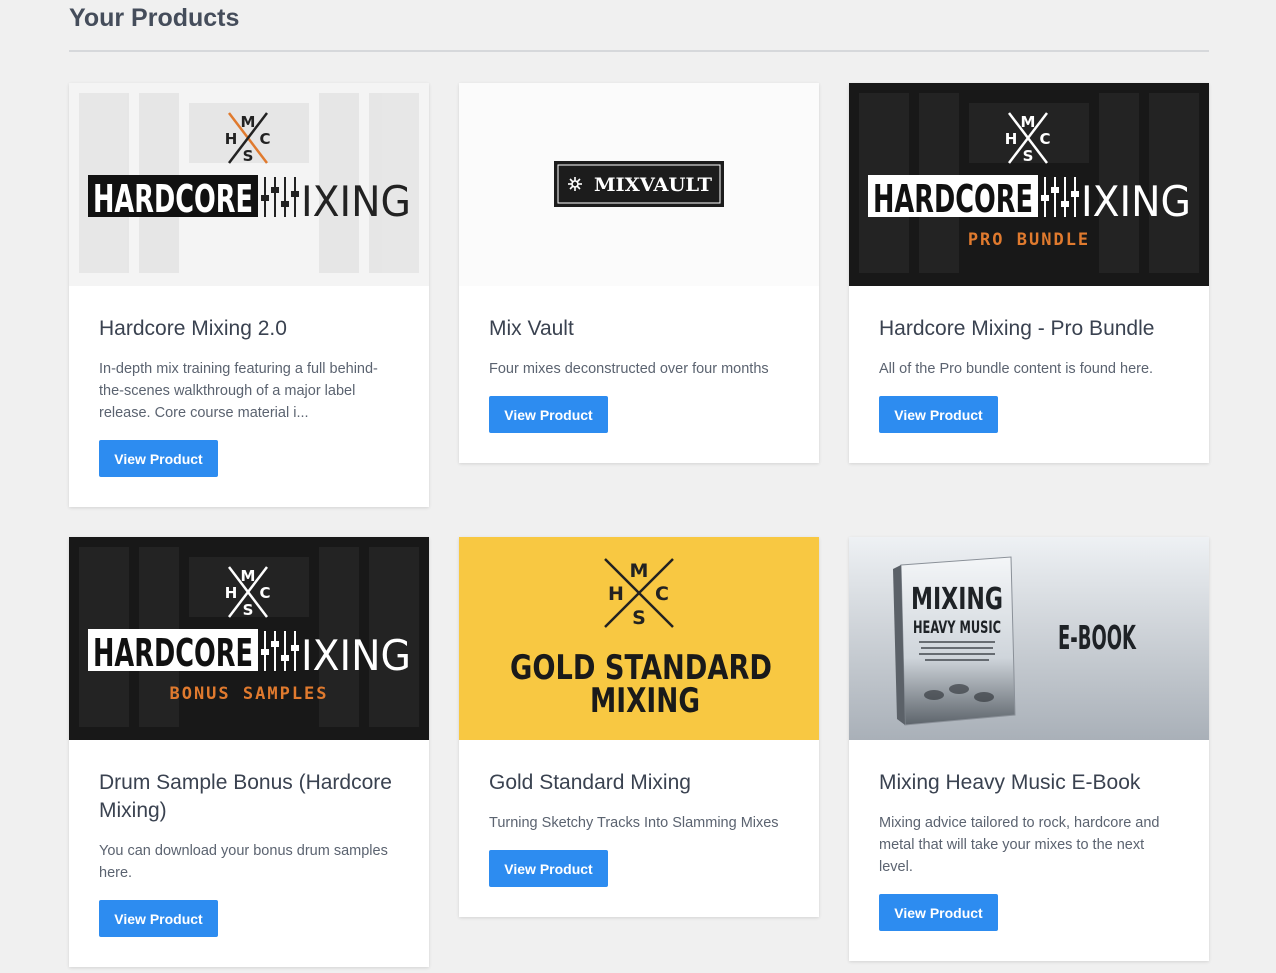  Describe the element at coordinates (1097, 637) in the screenshot. I see `svg-text: E-BOOK` at that location.